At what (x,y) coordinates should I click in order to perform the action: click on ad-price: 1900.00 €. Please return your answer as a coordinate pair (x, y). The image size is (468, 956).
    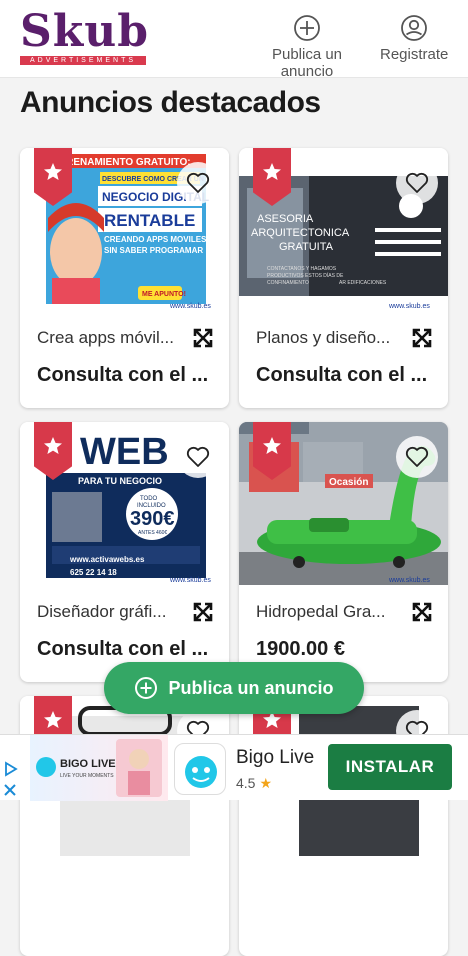
    Looking at the image, I should click on (300, 649).